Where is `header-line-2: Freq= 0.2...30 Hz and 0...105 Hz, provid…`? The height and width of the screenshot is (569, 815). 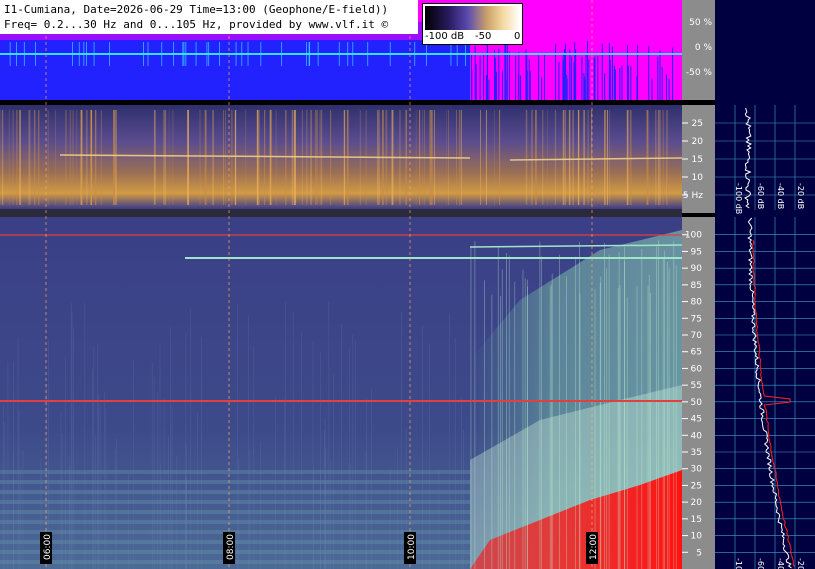
header-line-2: Freq= 0.2...30 Hz and 0...105 Hz, provid… is located at coordinates (196, 24).